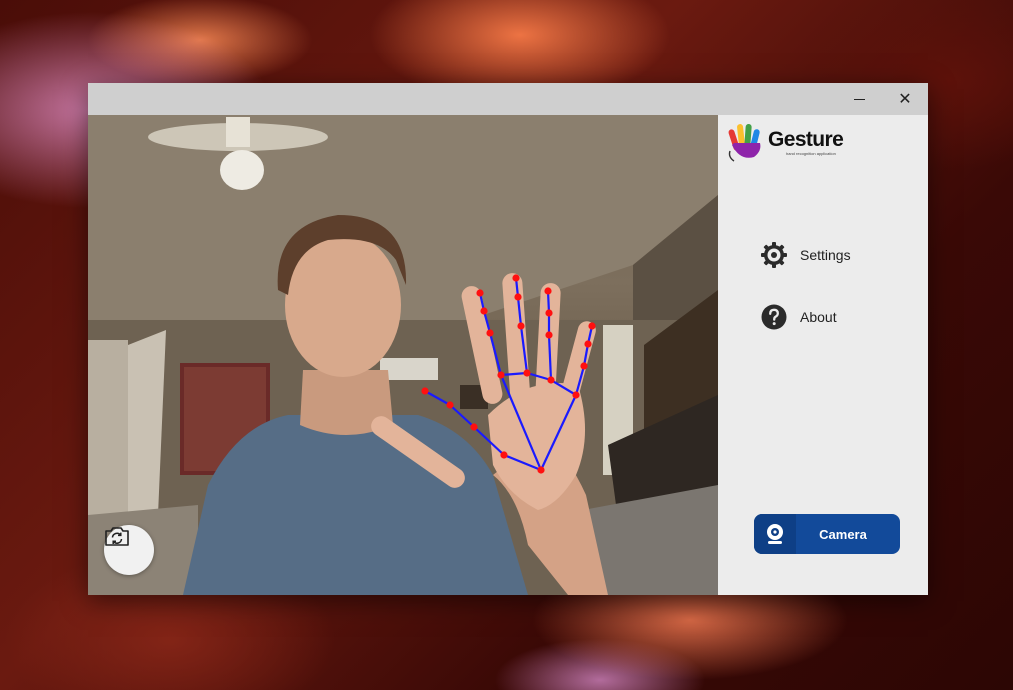 The width and height of the screenshot is (1013, 690). I want to click on settings-menu-item: Settings, so click(805, 255).